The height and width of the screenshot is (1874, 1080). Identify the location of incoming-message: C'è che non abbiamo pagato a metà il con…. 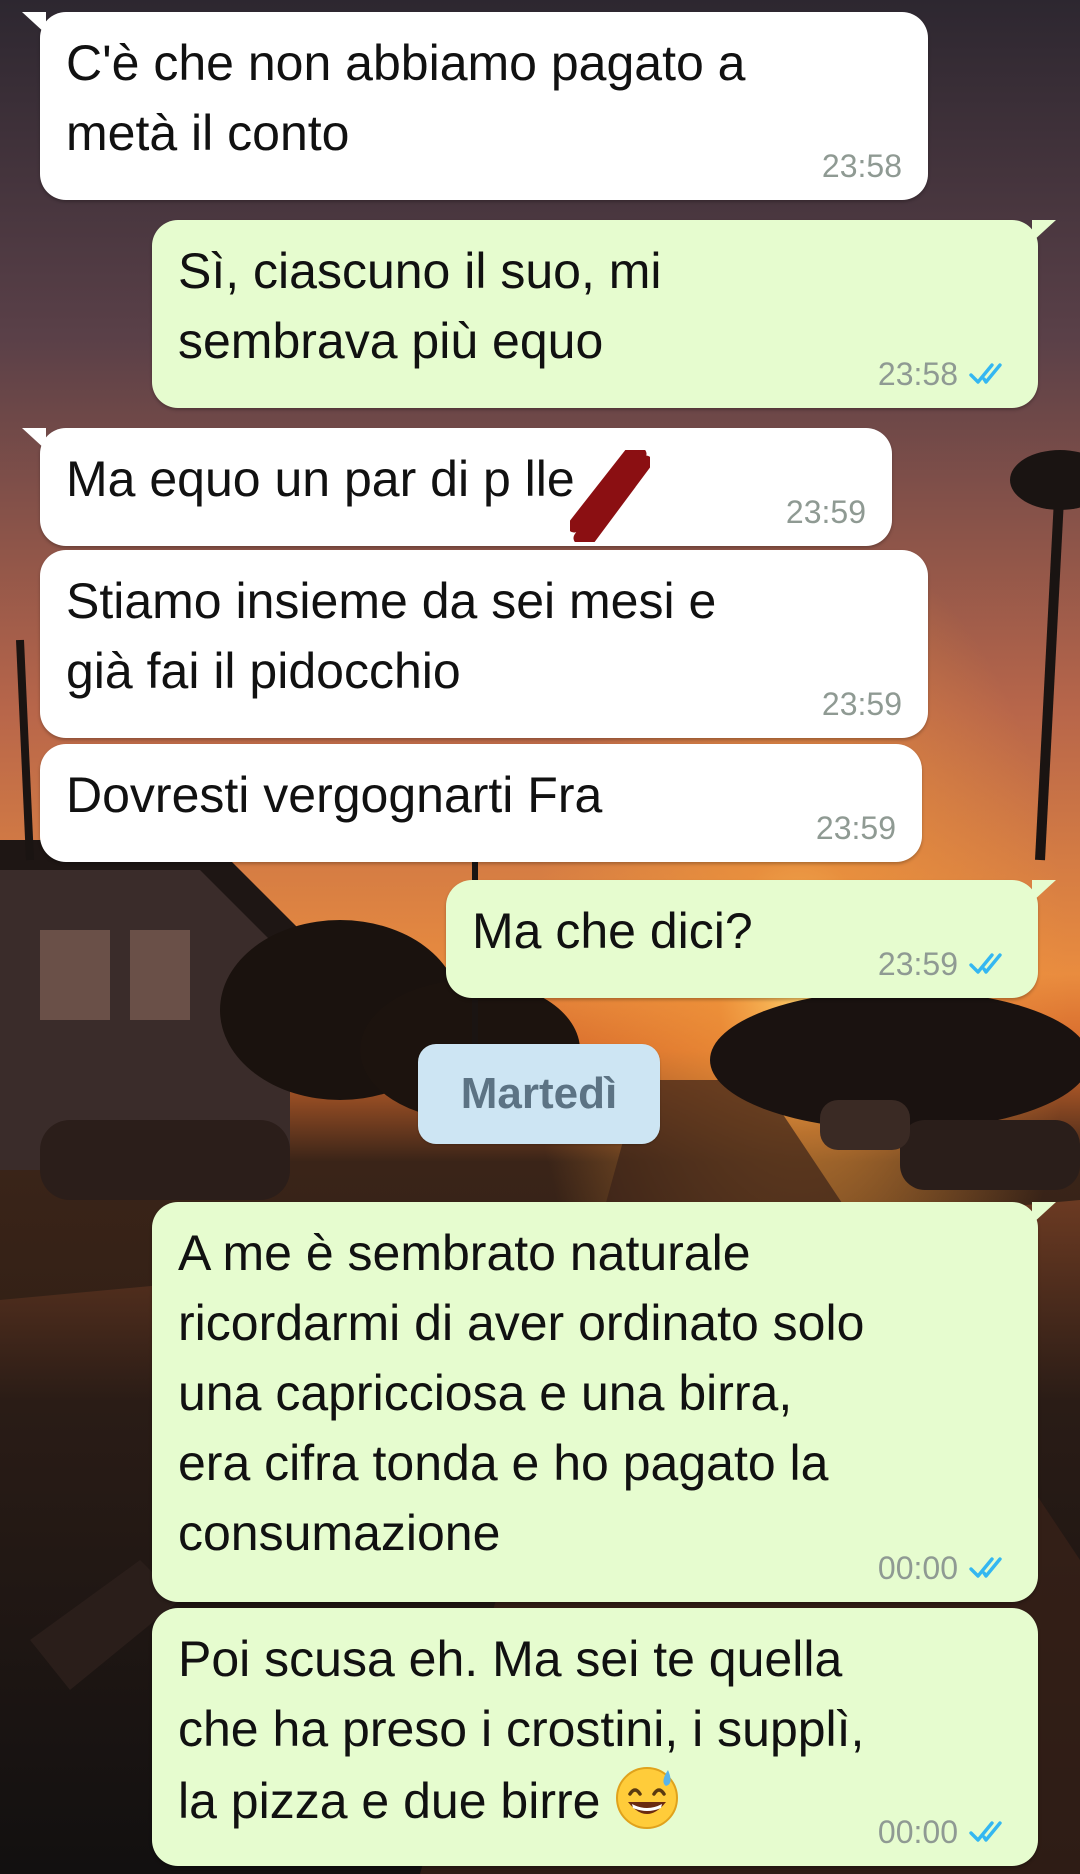
(475, 106).